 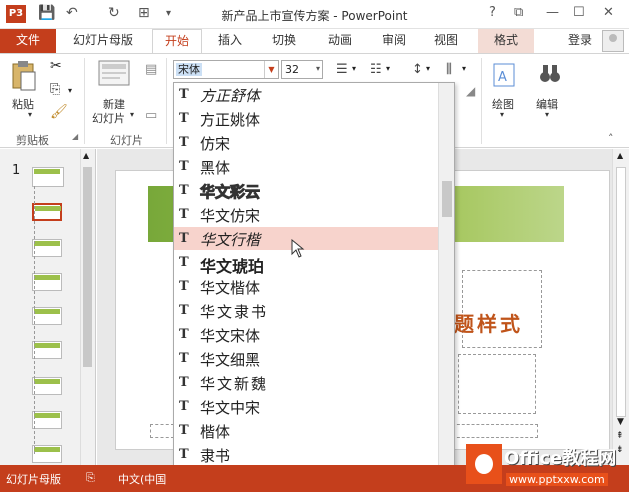 I want to click on font-item: T 华文中宋, so click(x=306, y=406).